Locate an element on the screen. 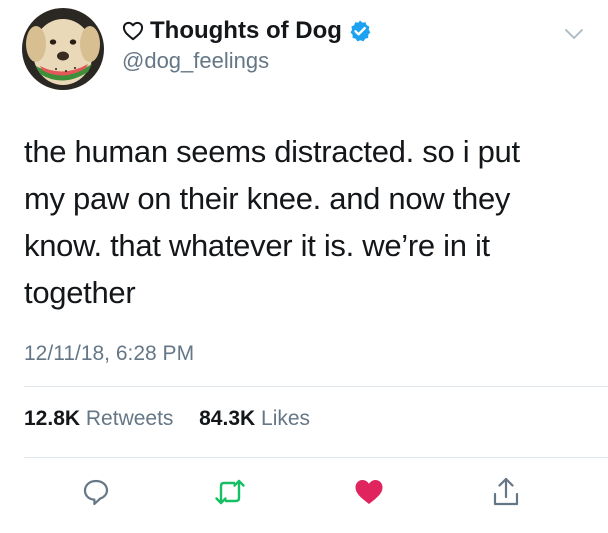  likes-stat: 84.3K Likes is located at coordinates (254, 418).